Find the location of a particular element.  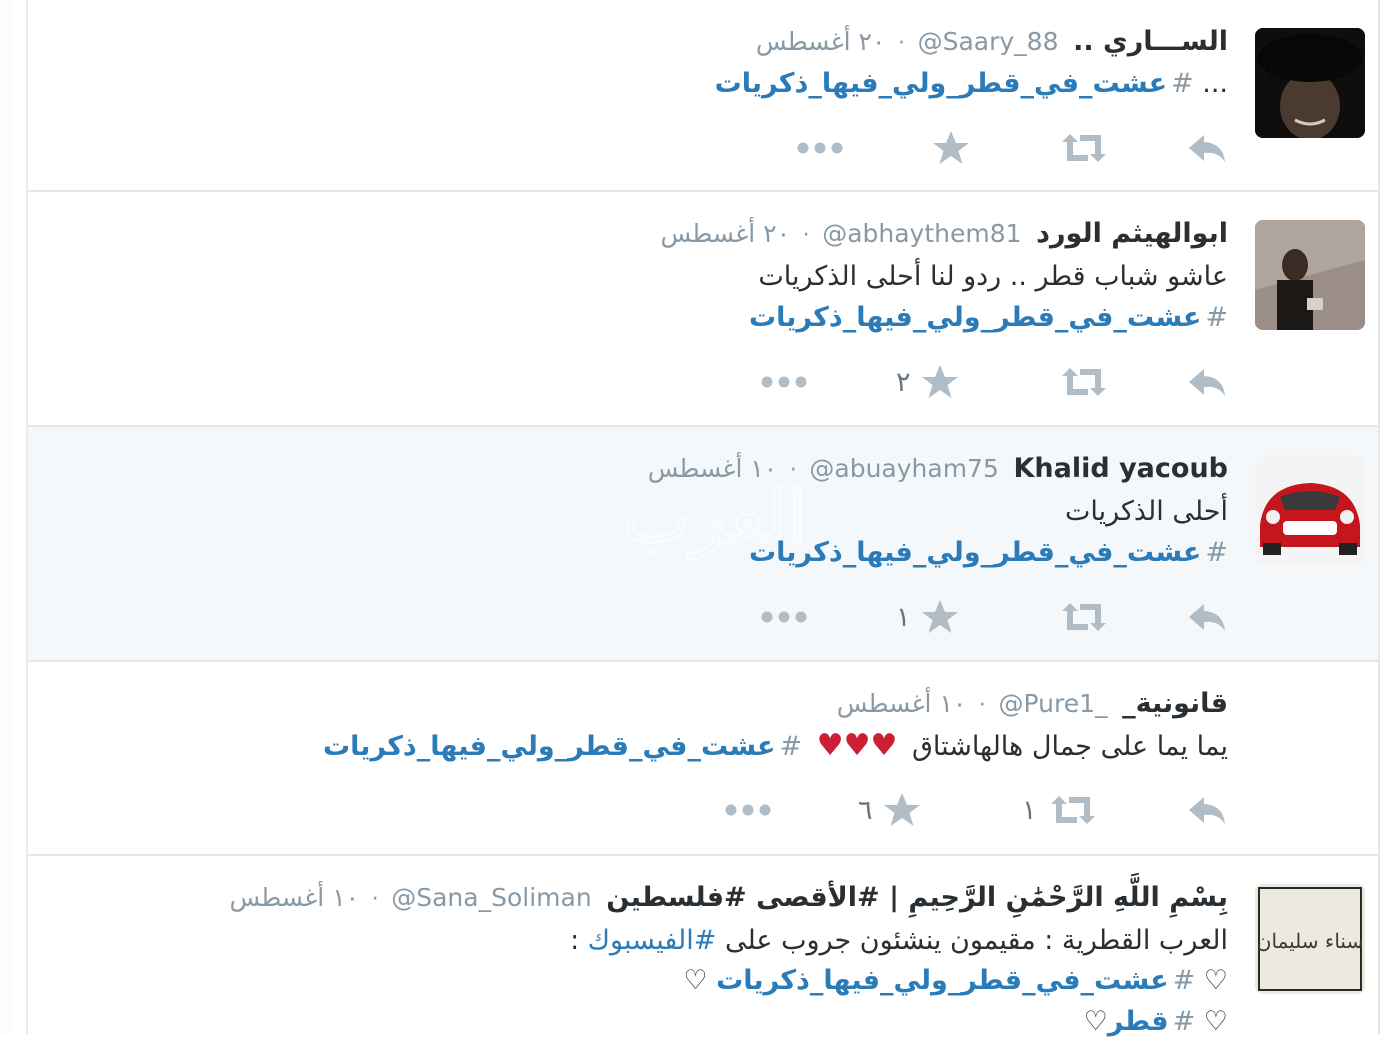

tweet-actions: ١ is located at coordinates (703, 617).